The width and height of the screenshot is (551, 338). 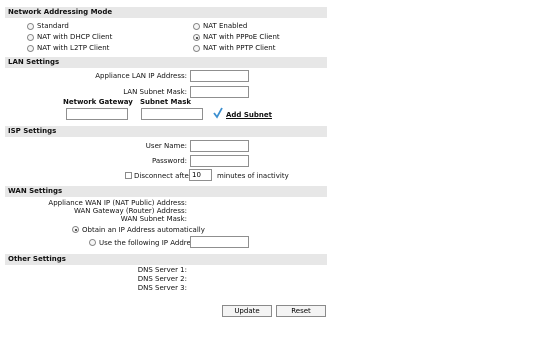 I want to click on inactivity-label: minutes of inactivity, so click(x=253, y=176).